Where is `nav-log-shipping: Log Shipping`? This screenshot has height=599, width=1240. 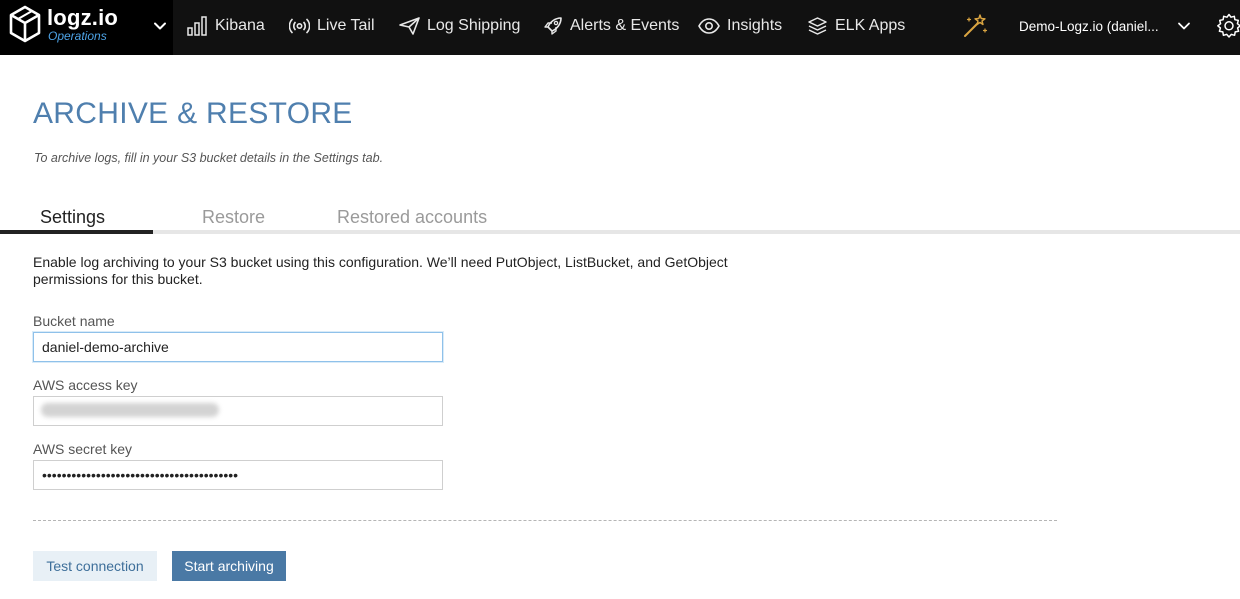
nav-log-shipping: Log Shipping is located at coordinates (459, 26).